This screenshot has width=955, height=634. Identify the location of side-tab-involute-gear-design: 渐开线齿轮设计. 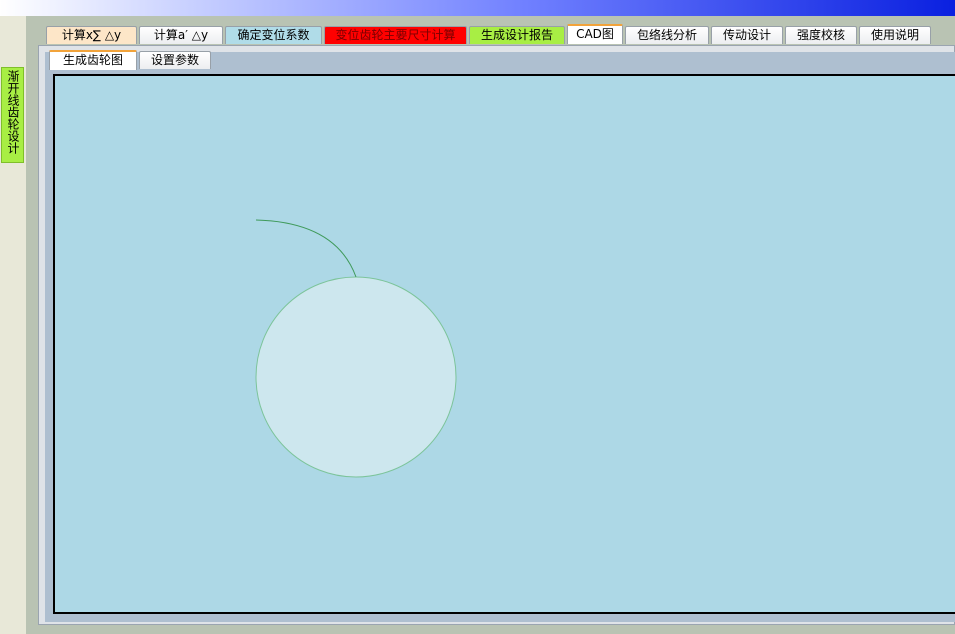
(12, 115).